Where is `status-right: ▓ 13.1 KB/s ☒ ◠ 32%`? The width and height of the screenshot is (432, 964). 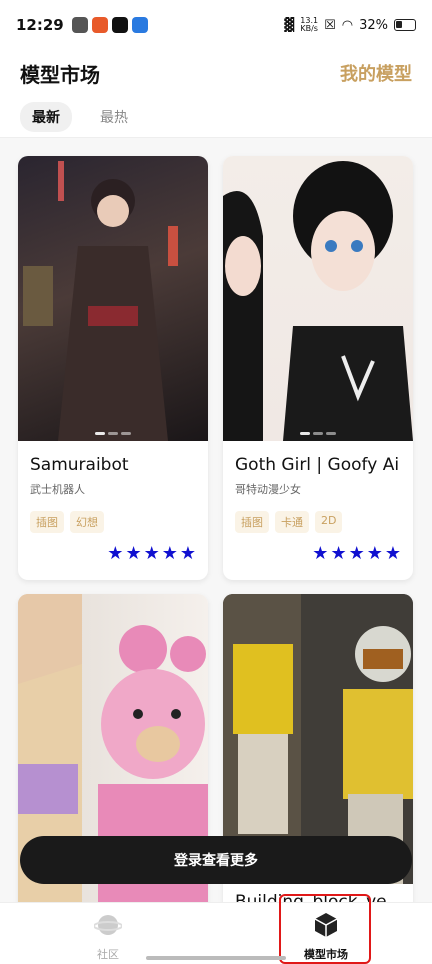 status-right: ▓ 13.1 KB/s ☒ ◠ 32% is located at coordinates (350, 25).